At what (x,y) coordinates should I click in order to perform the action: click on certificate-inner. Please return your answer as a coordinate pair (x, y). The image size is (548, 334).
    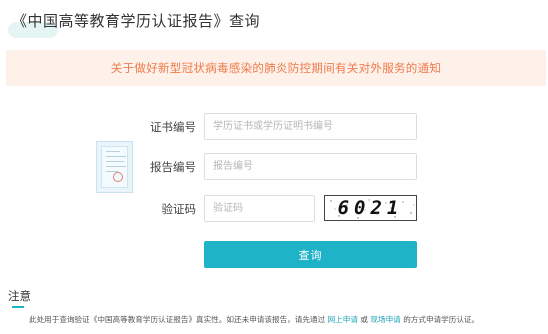
    Looking at the image, I should click on (114, 167).